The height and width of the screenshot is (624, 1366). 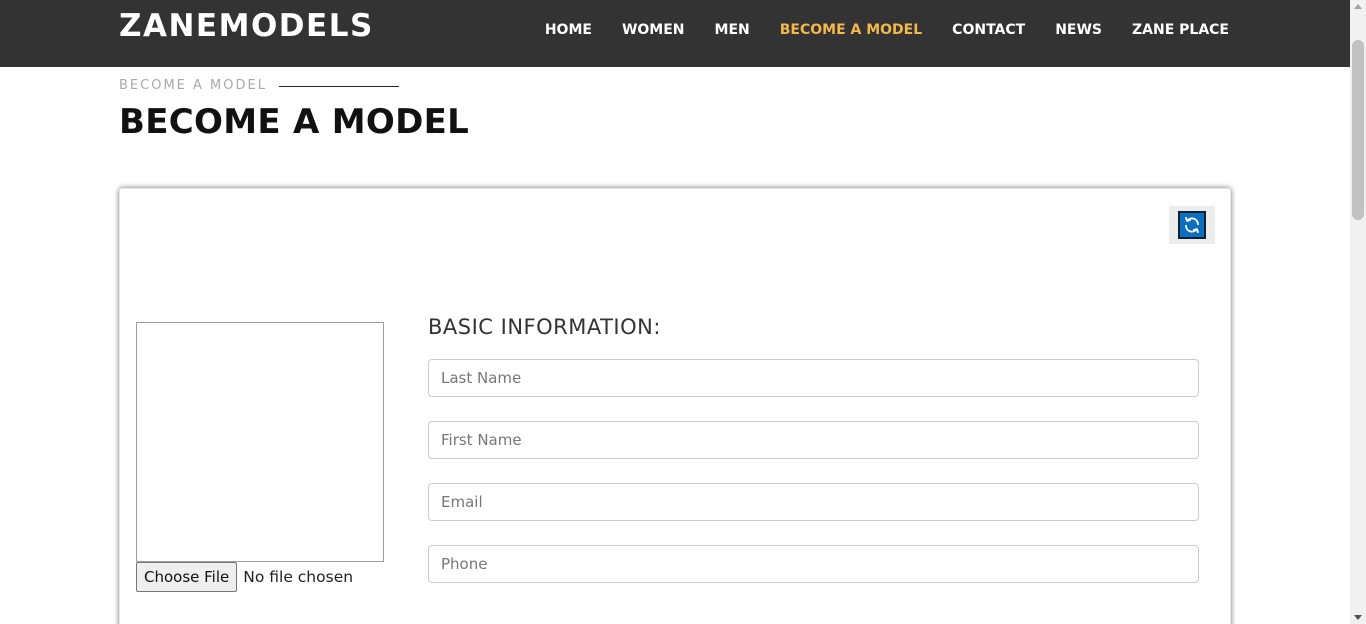 I want to click on nav-link-men: MEN, so click(x=732, y=30).